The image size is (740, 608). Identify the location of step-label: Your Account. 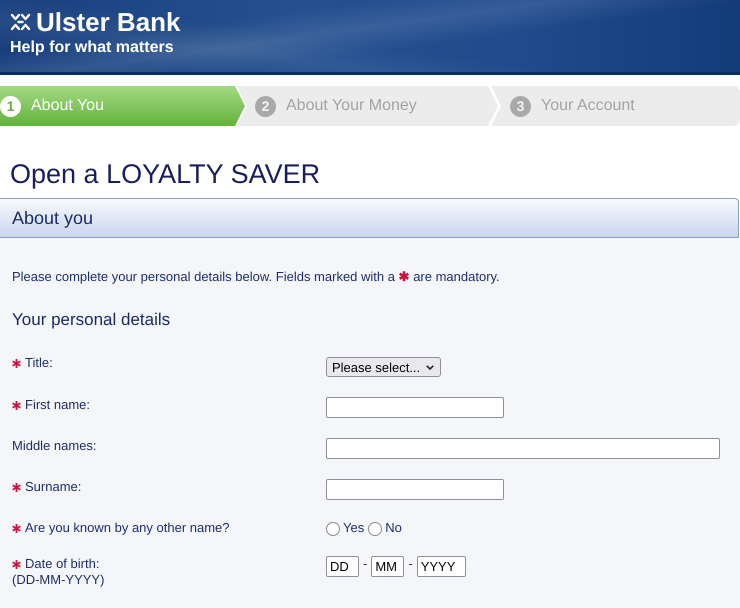
(588, 106).